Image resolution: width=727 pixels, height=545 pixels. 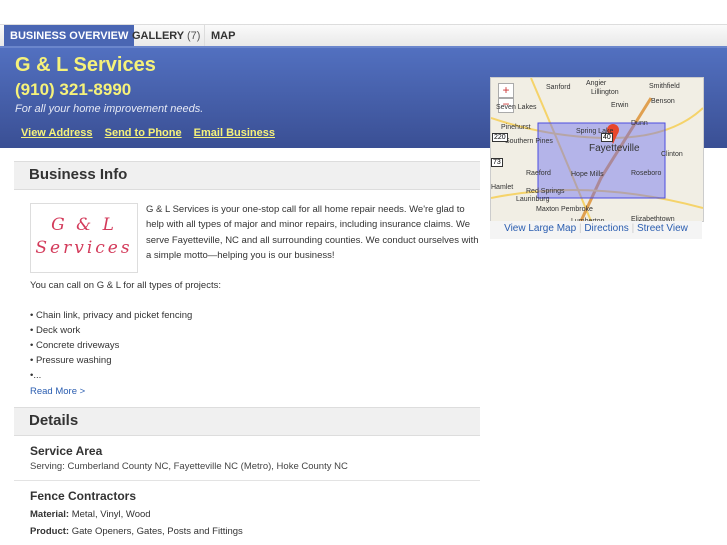 I want to click on map-town-label: Maxton, so click(x=547, y=209).